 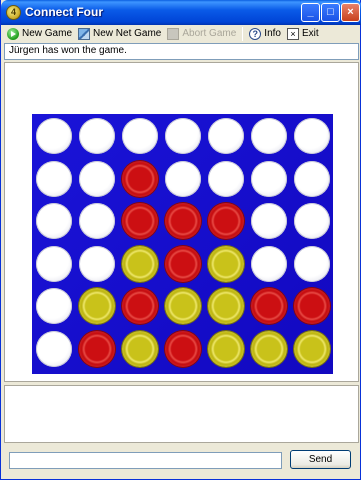 I want to click on new-net-game-button: New Net Game, so click(x=119, y=33).